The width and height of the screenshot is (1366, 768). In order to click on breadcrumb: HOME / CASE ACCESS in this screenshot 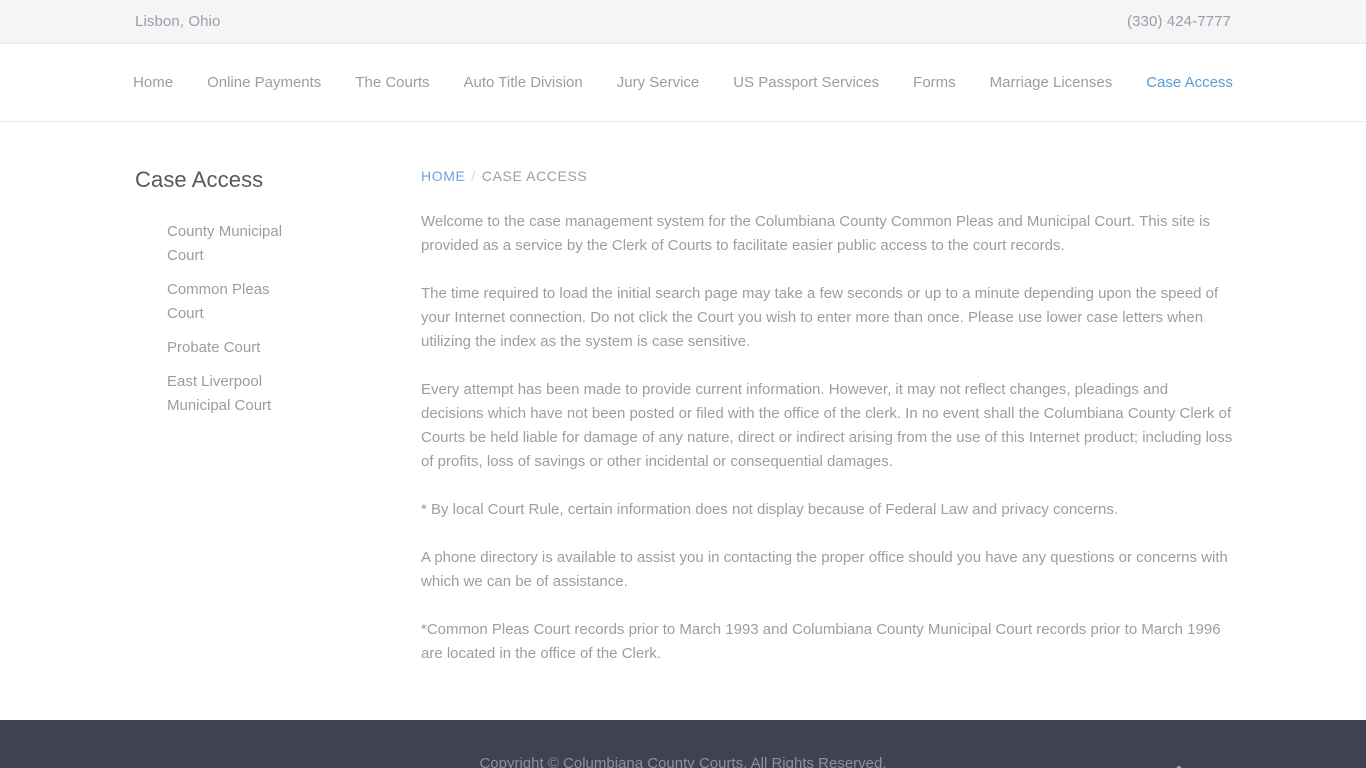, I will do `click(827, 176)`.